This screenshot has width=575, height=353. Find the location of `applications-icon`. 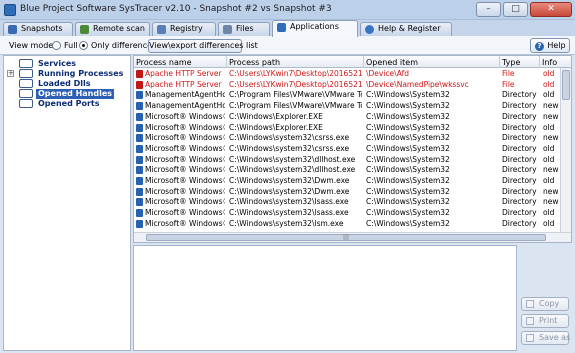

applications-icon is located at coordinates (281, 27).